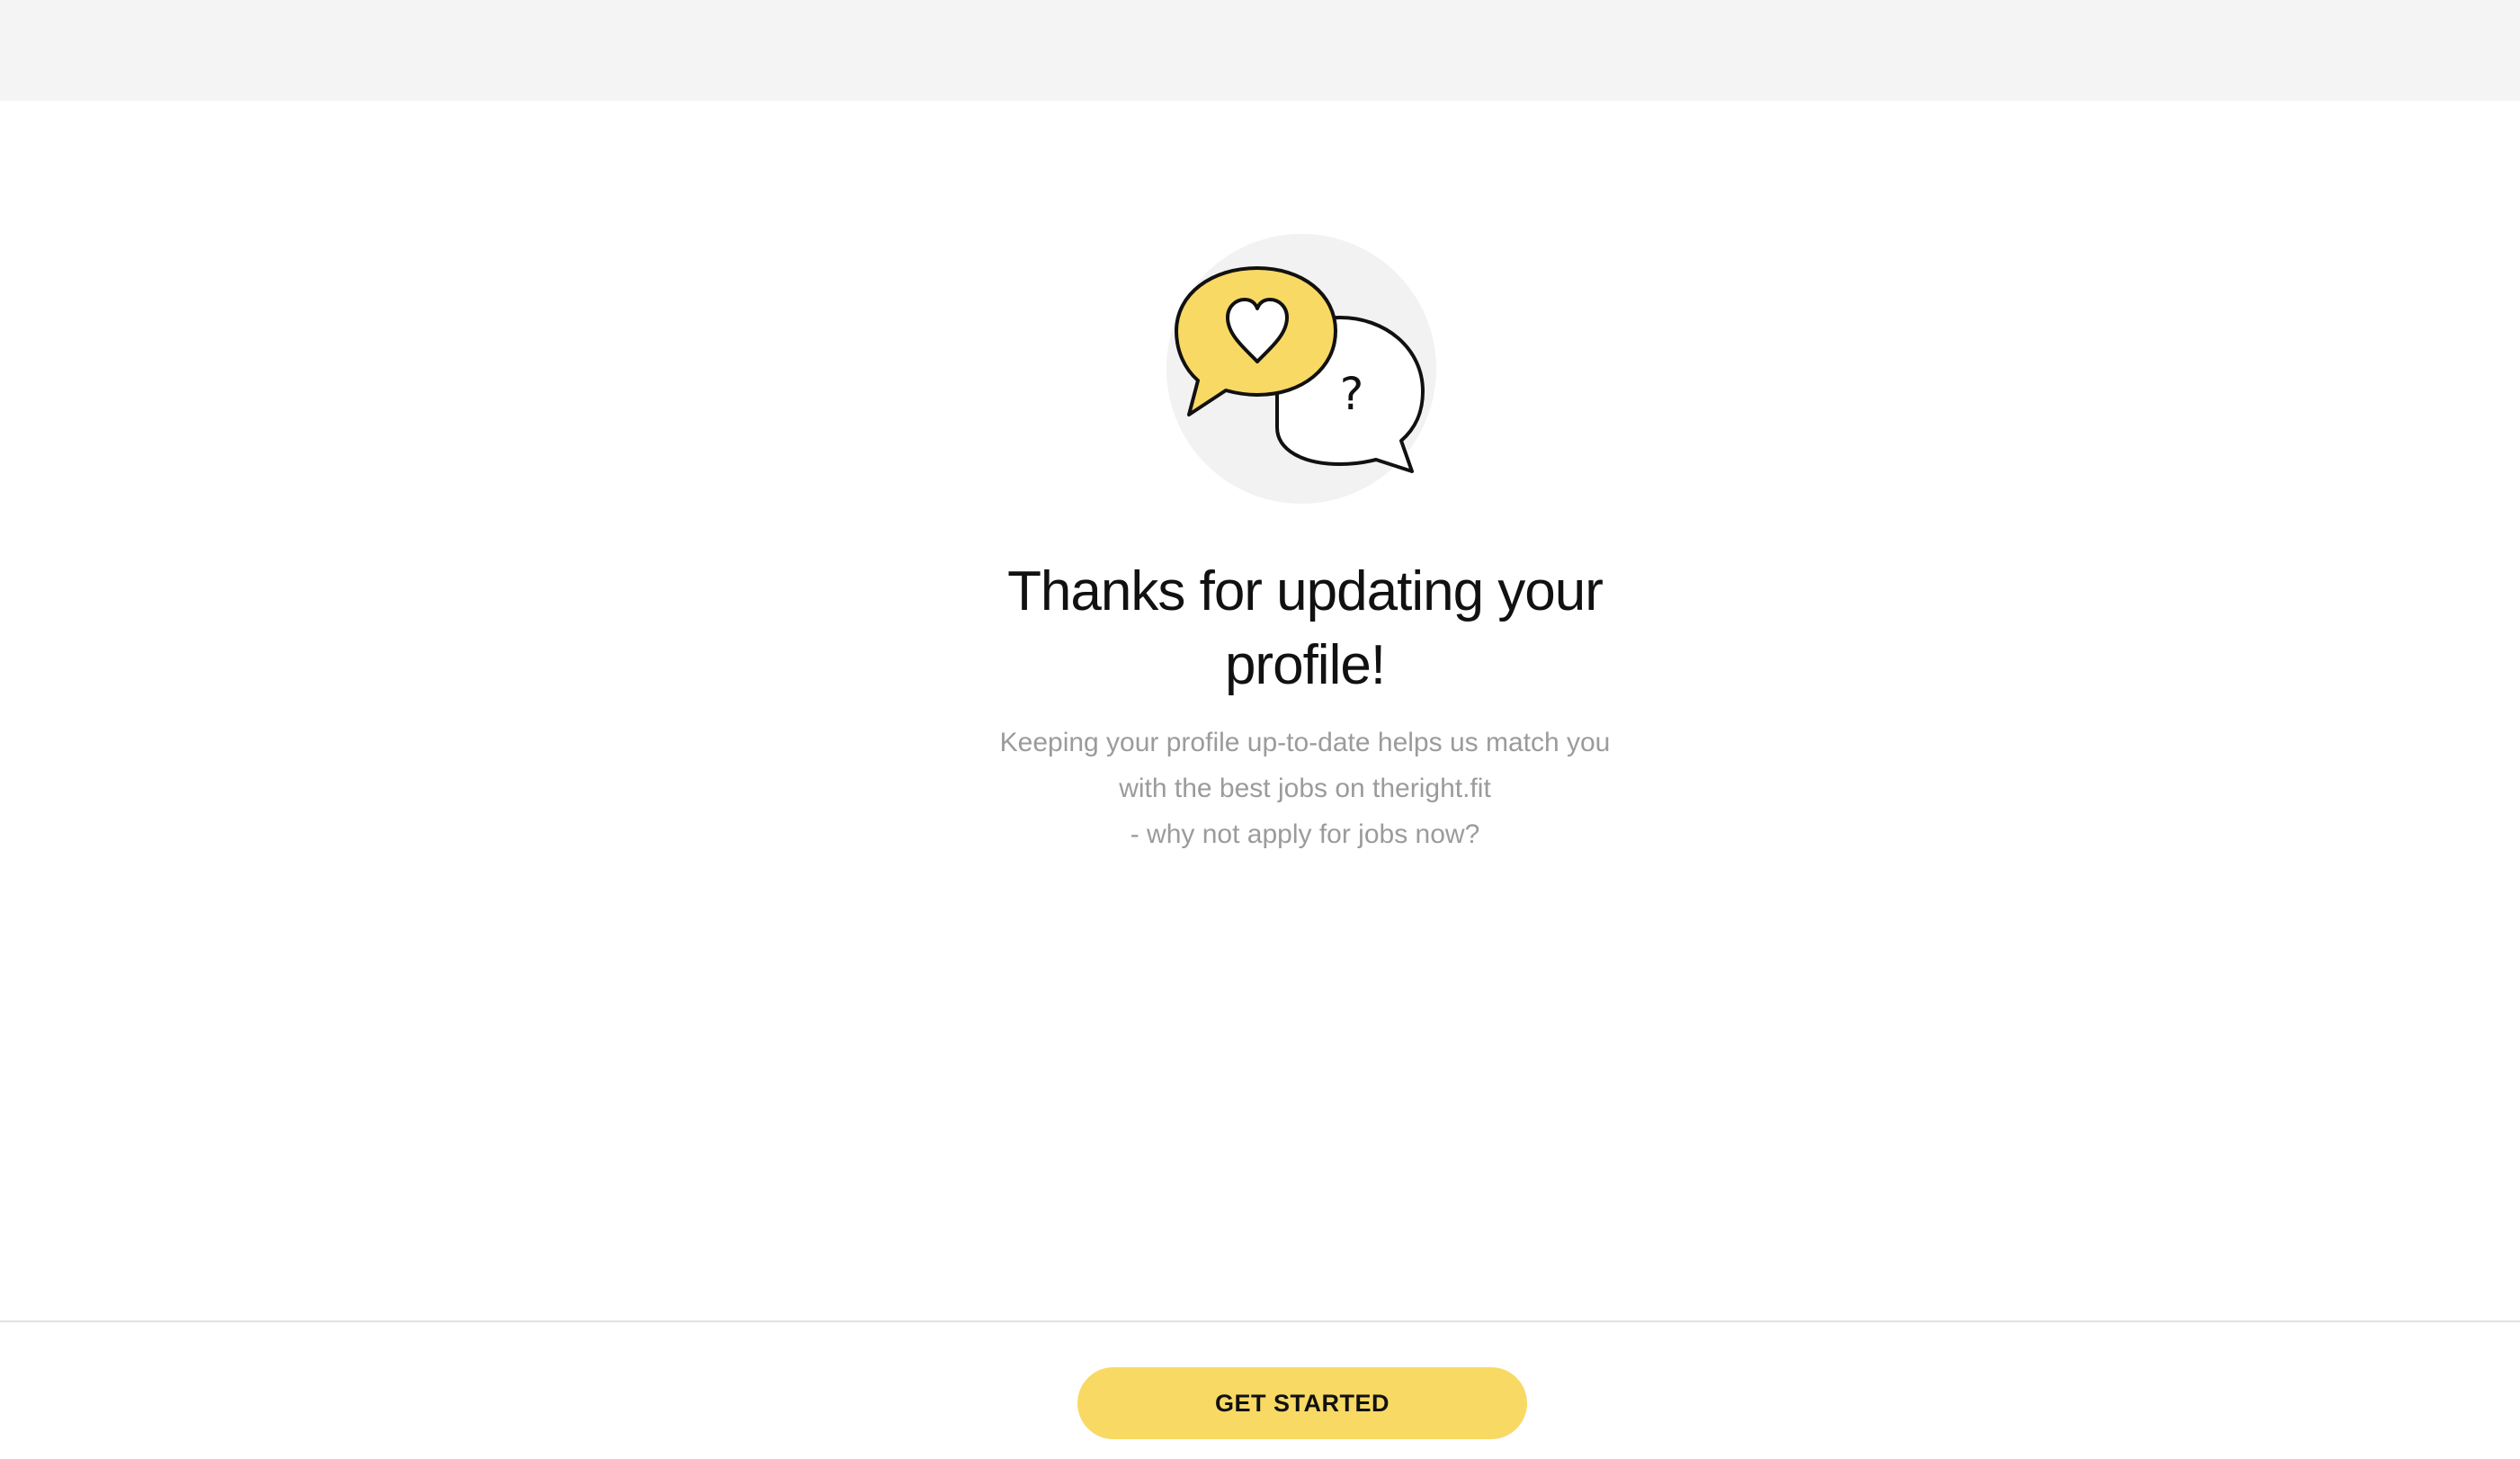 Image resolution: width=2520 pixels, height=1459 pixels. What do you see at coordinates (1305, 665) in the screenshot?
I see `title-line-2: profile!` at bounding box center [1305, 665].